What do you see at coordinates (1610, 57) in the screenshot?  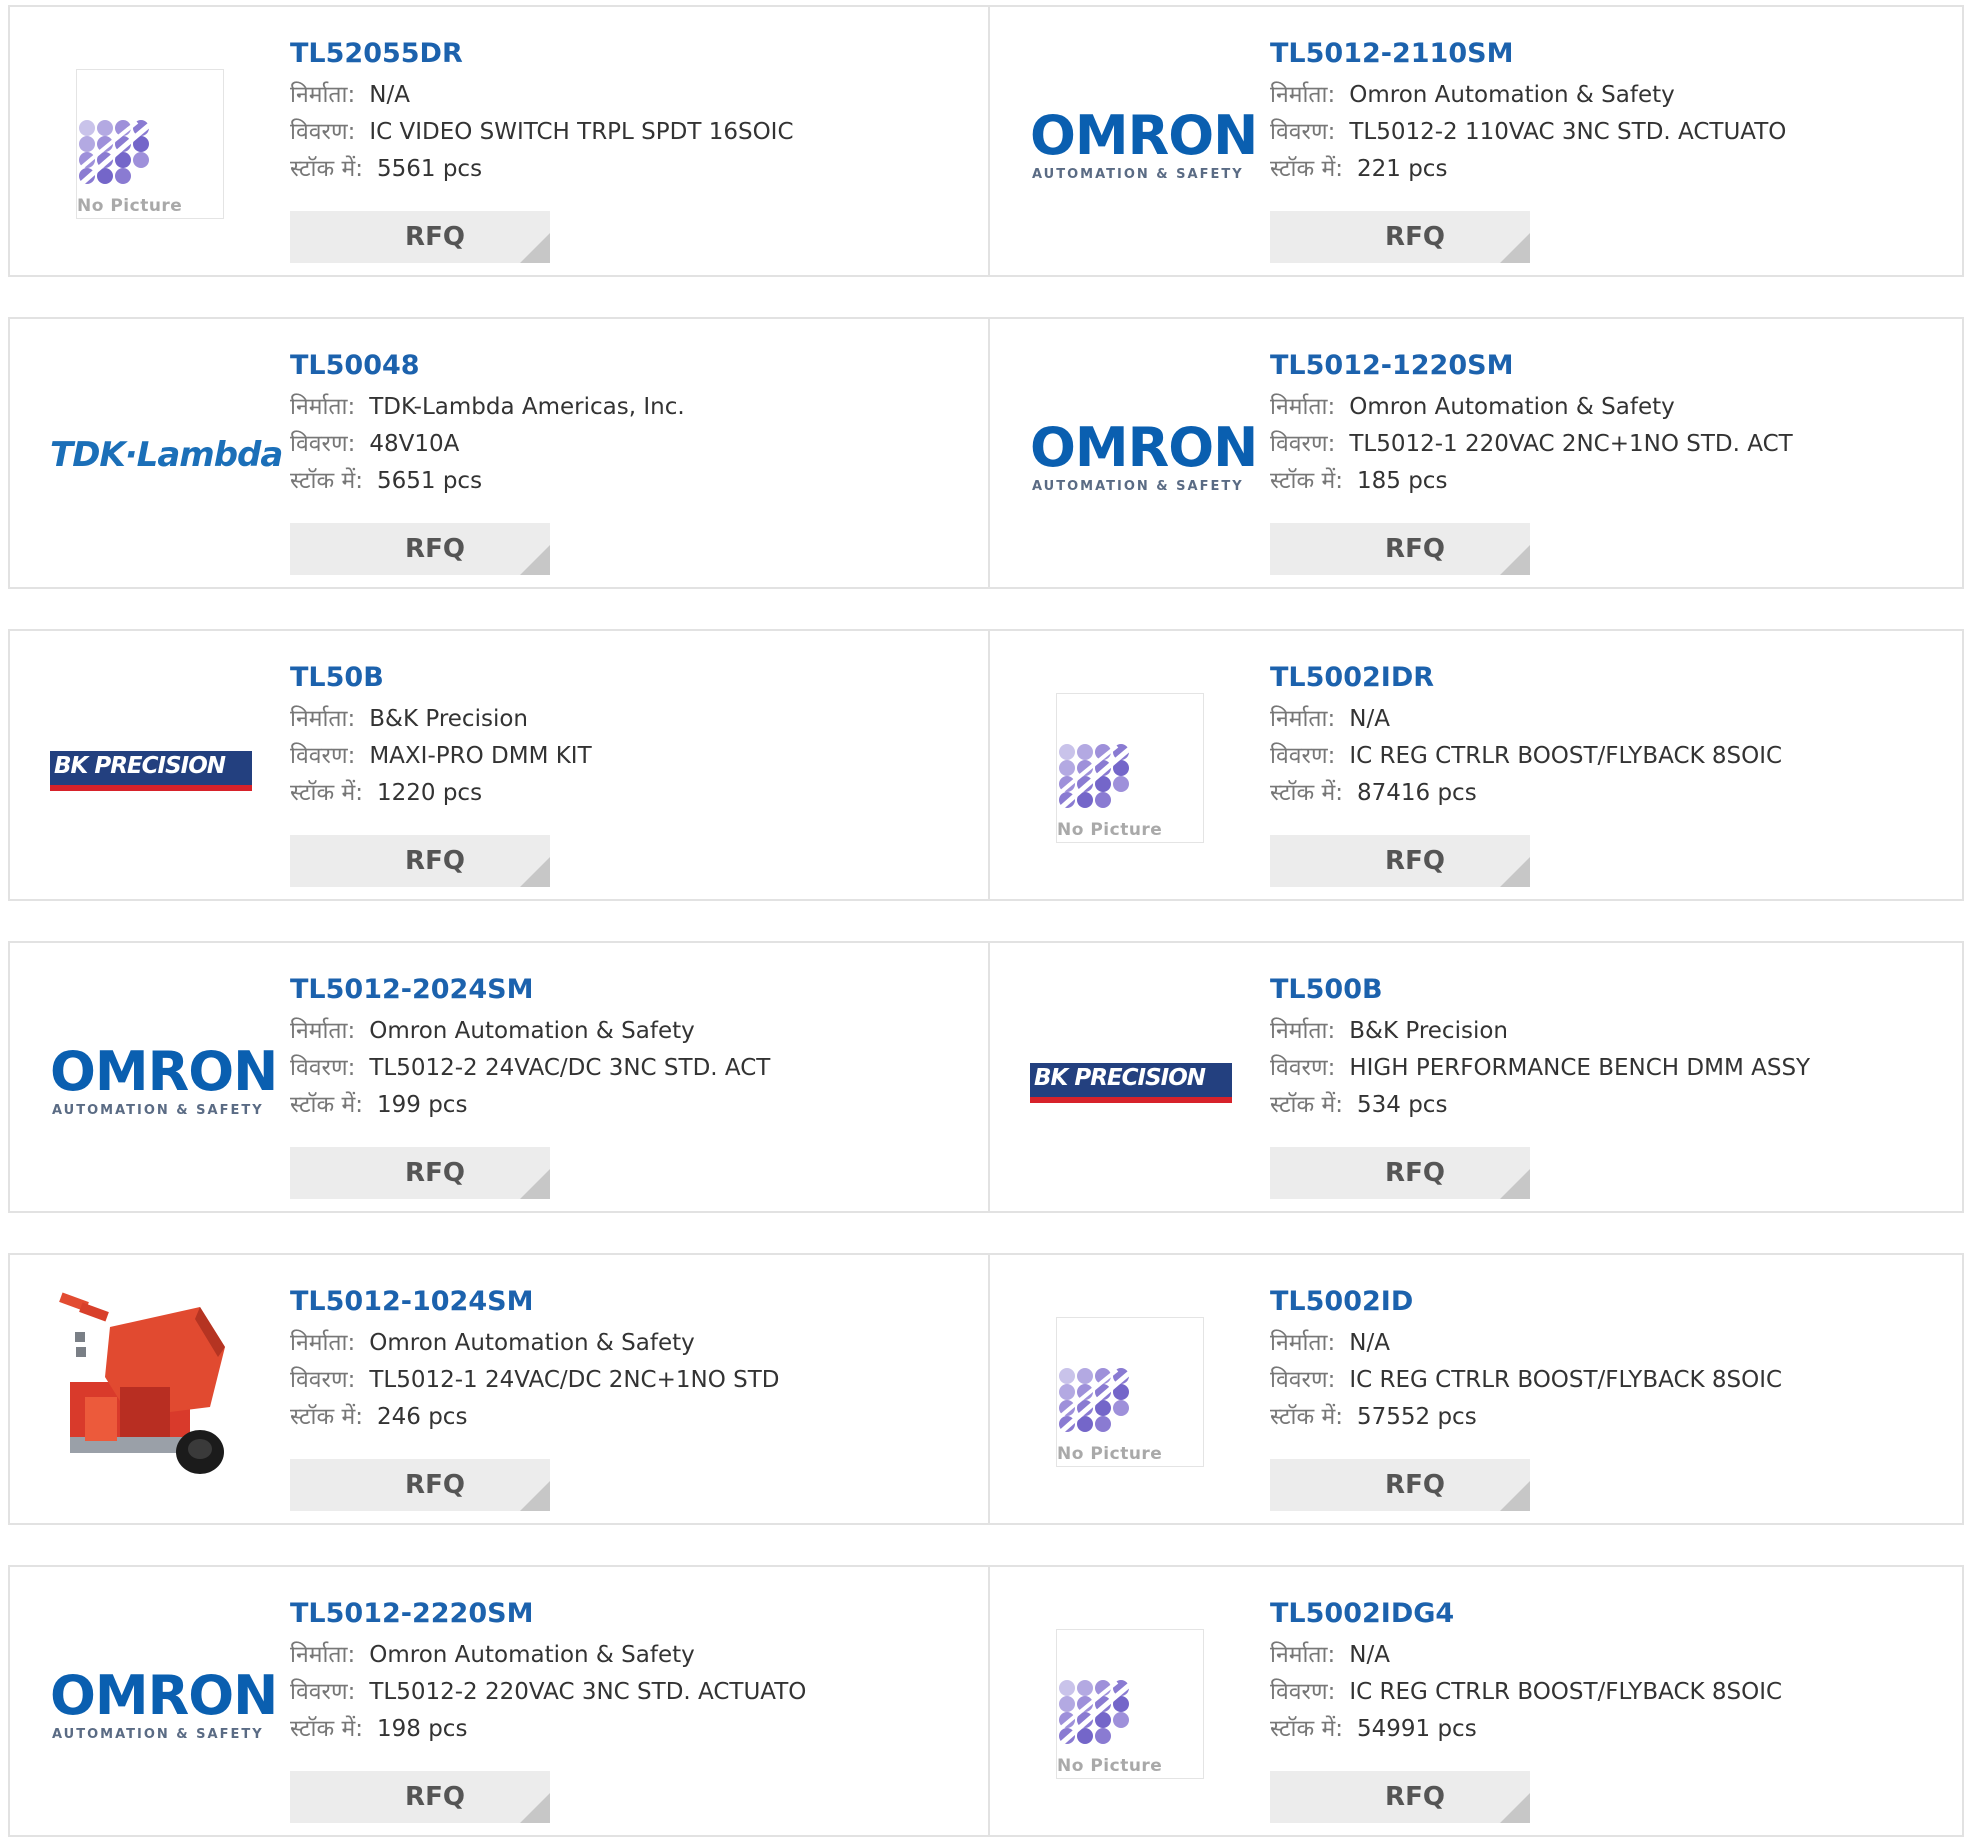 I see `part-number-link: TL5012-2110SM` at bounding box center [1610, 57].